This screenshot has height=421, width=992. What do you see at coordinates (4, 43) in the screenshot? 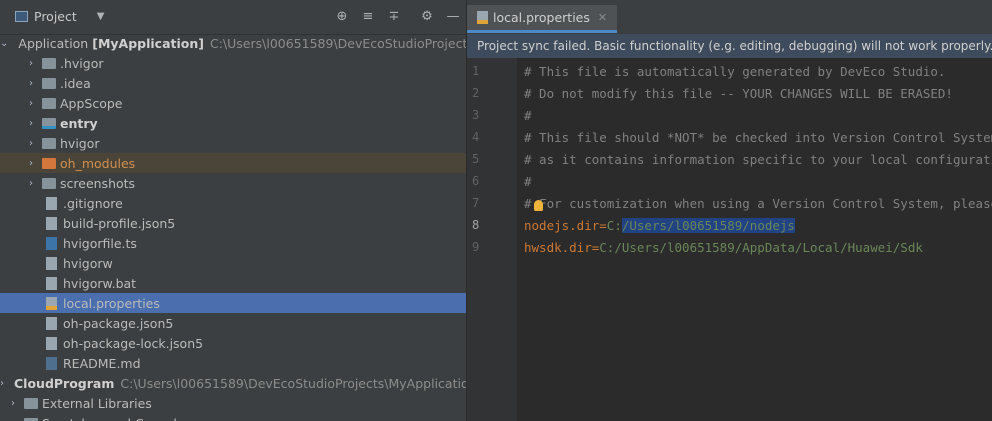
I see `chevron-down-icon: ⌄` at bounding box center [4, 43].